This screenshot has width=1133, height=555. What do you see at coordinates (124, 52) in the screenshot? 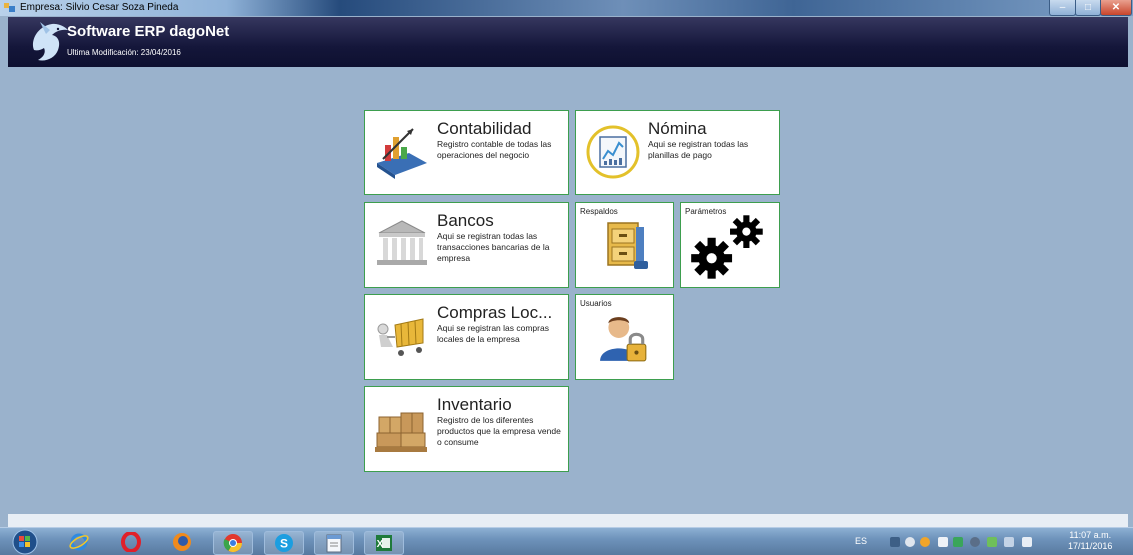
I see `last-modified-label: Ultima Modificación: 23/04/2016` at bounding box center [124, 52].